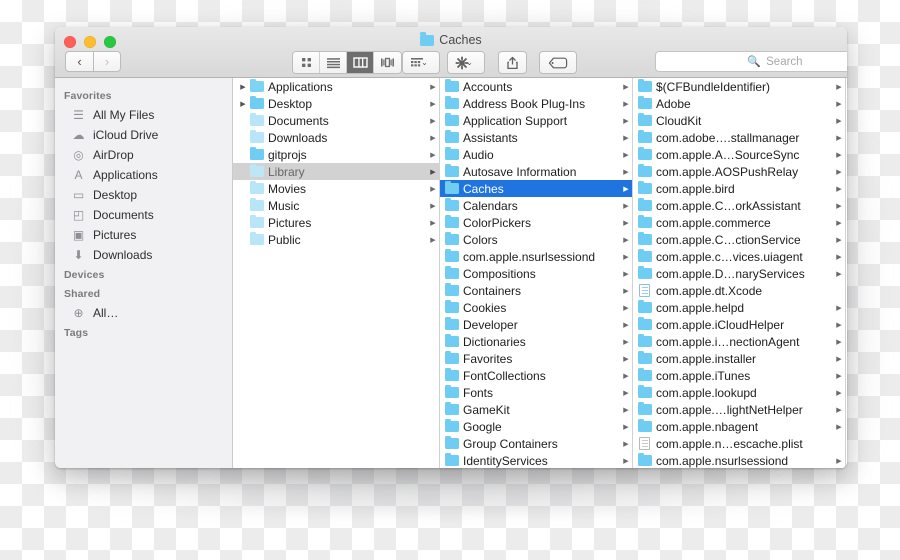  Describe the element at coordinates (306, 62) in the screenshot. I see `icon-view-button` at that location.